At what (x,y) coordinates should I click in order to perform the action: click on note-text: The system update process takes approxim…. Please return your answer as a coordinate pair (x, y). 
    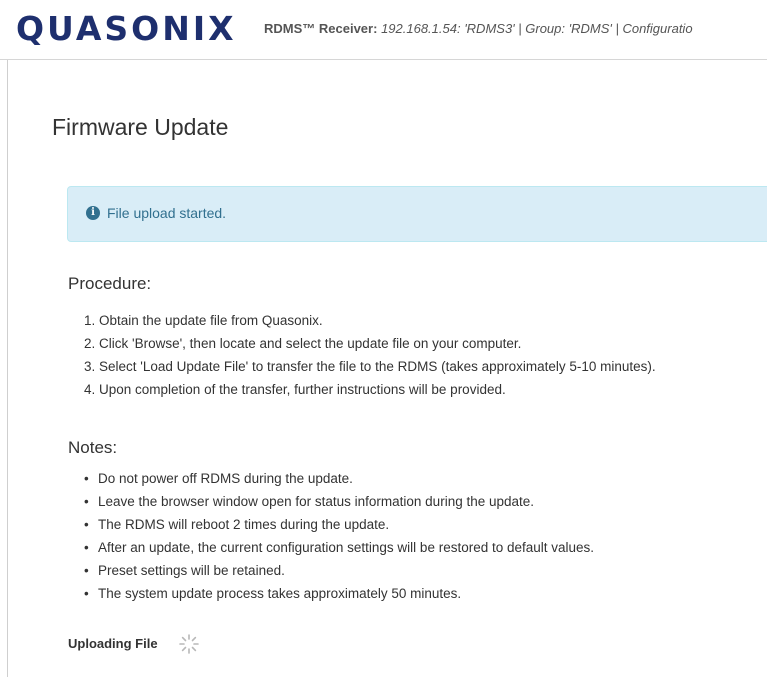
    Looking at the image, I should click on (280, 593).